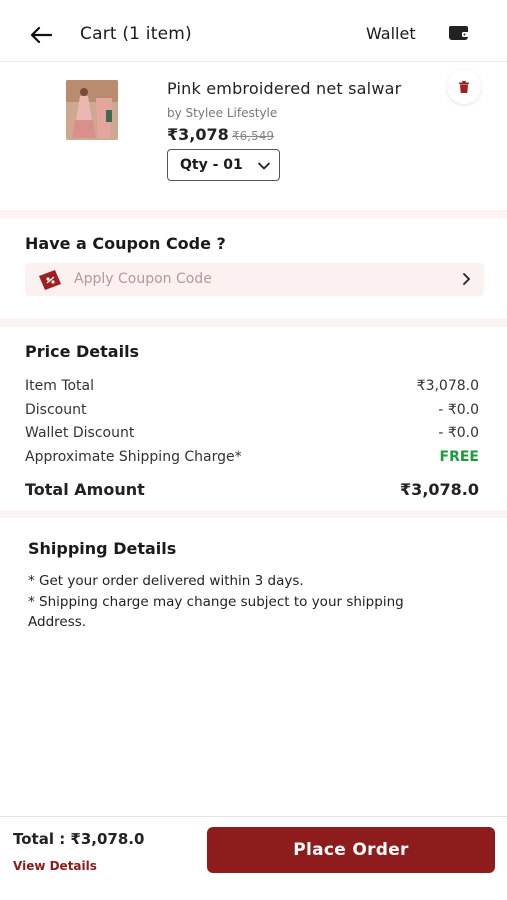  I want to click on price-row-value: ₹3,078.0, so click(447, 386).